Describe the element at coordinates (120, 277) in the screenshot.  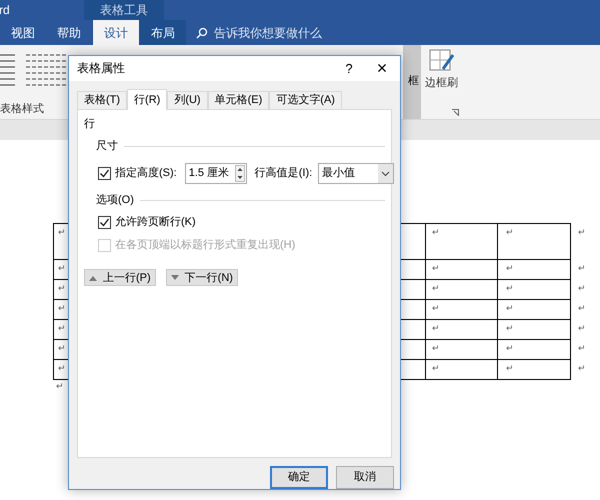
I see `previous-row-button: 上一行(P)` at that location.